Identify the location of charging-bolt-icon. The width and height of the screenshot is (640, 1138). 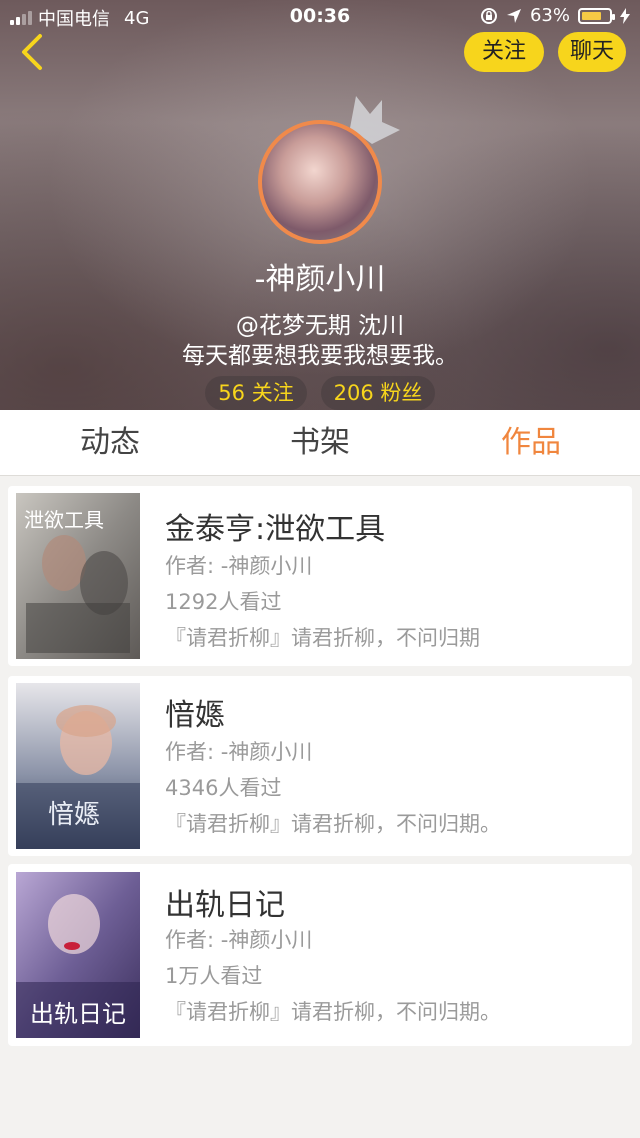
(625, 15).